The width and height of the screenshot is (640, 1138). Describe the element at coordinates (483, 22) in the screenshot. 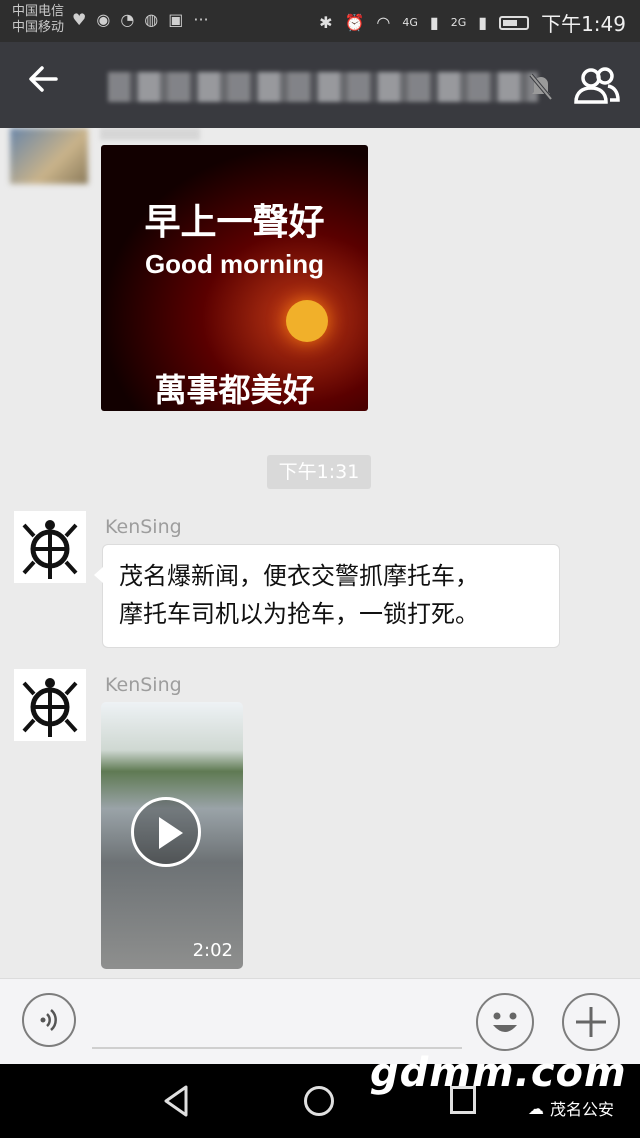

I see `signal-icon-2: ▮` at that location.